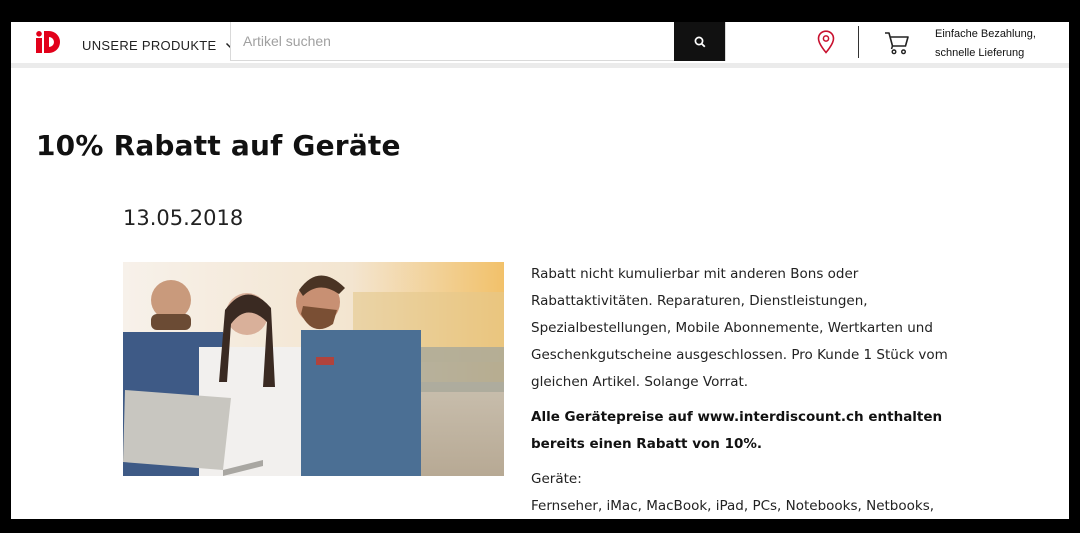 This screenshot has height=533, width=1080. What do you see at coordinates (826, 42) in the screenshot?
I see `location-pin-icon` at bounding box center [826, 42].